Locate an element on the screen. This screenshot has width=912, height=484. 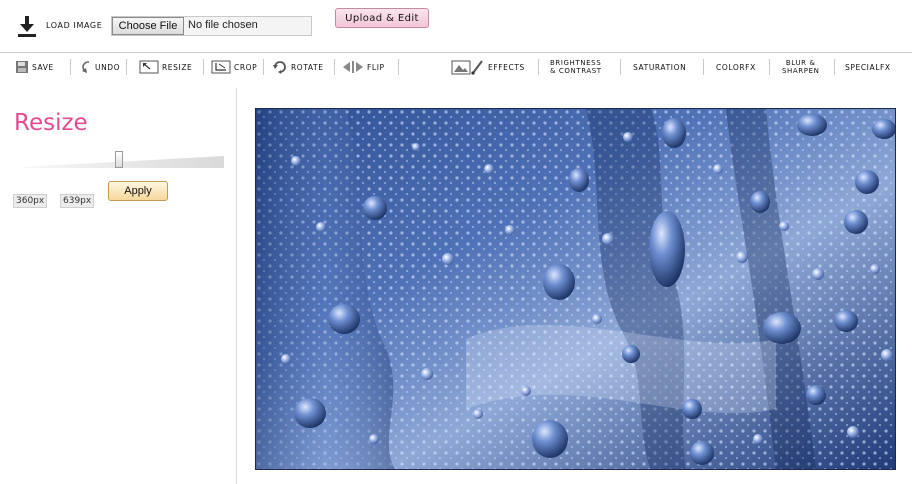
resize-slider-track is located at coordinates (124, 162).